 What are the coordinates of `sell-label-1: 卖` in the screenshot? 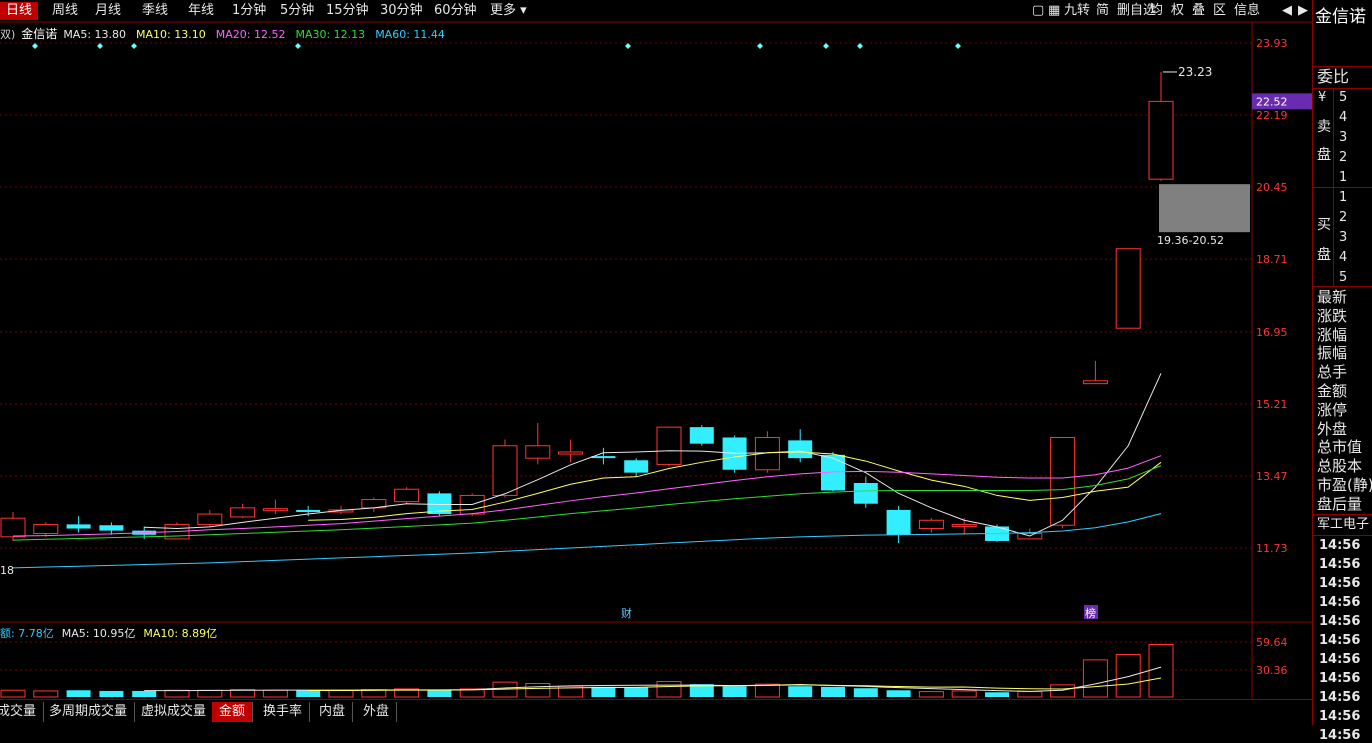 It's located at (1324, 127).